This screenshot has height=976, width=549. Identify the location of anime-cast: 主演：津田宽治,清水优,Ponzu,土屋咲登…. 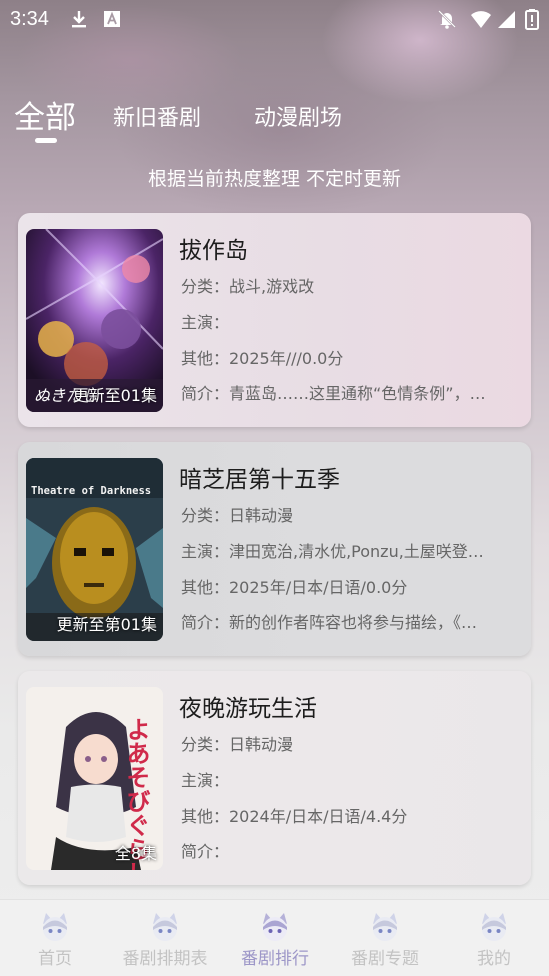
(332, 551).